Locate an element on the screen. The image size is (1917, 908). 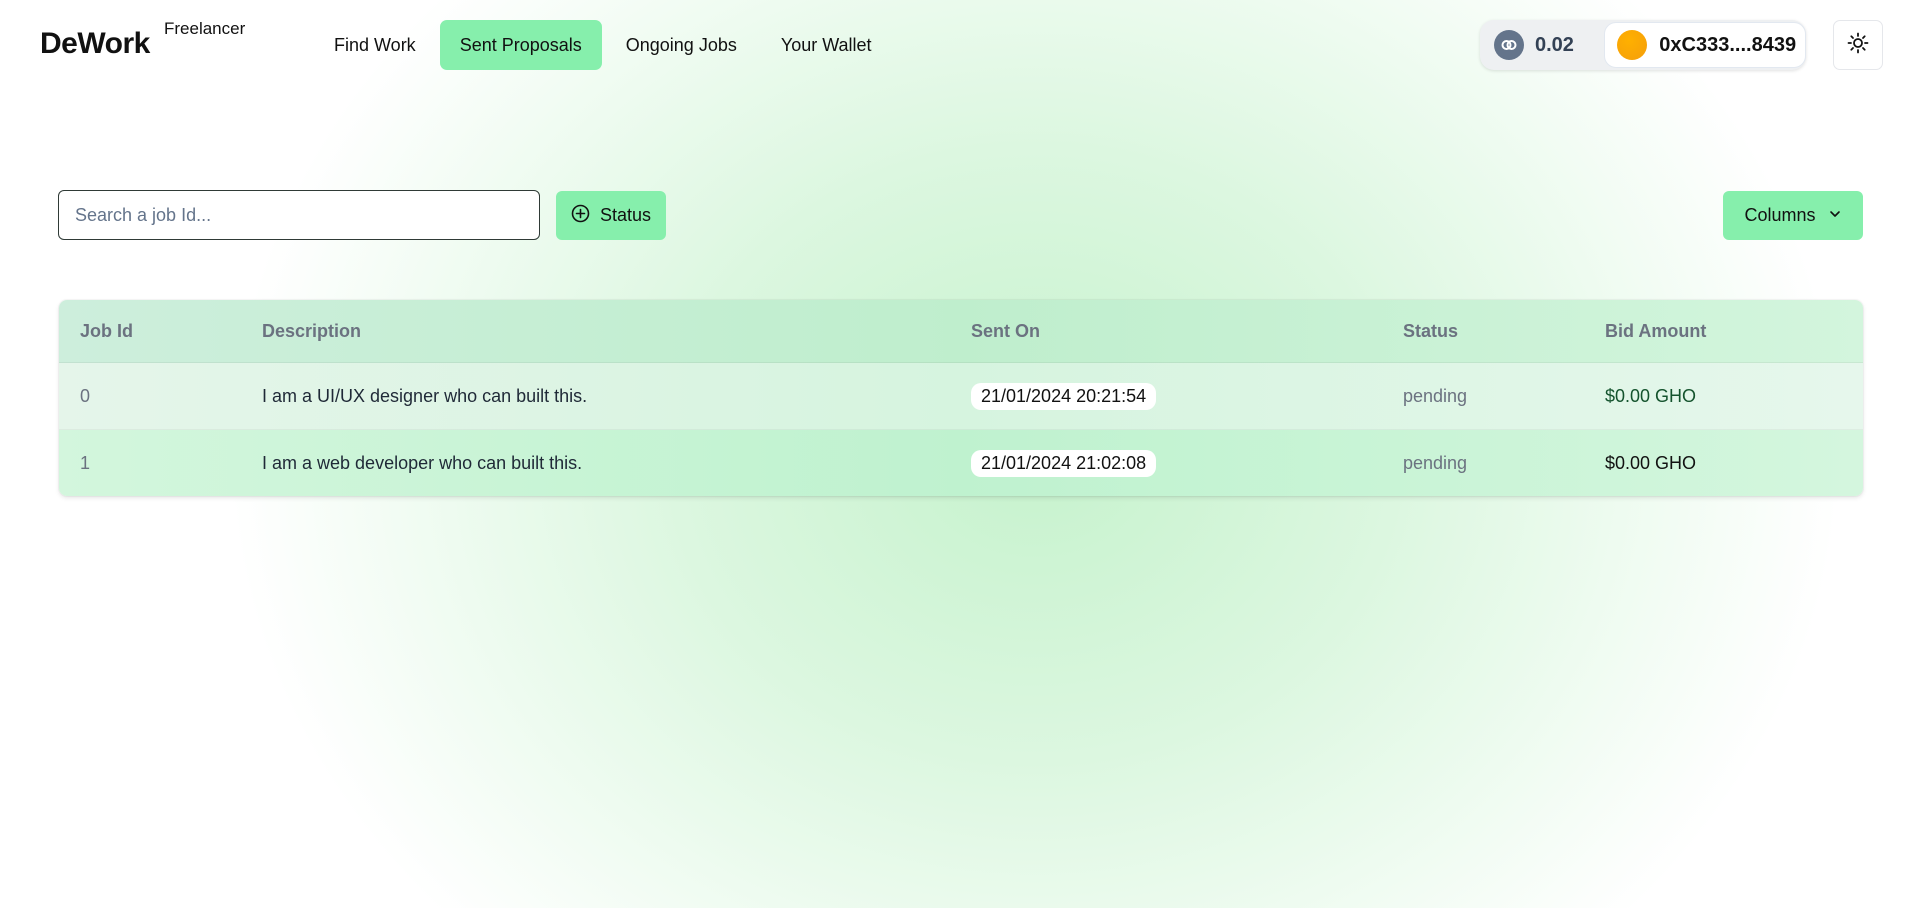
app-logo: DeWork is located at coordinates (95, 44).